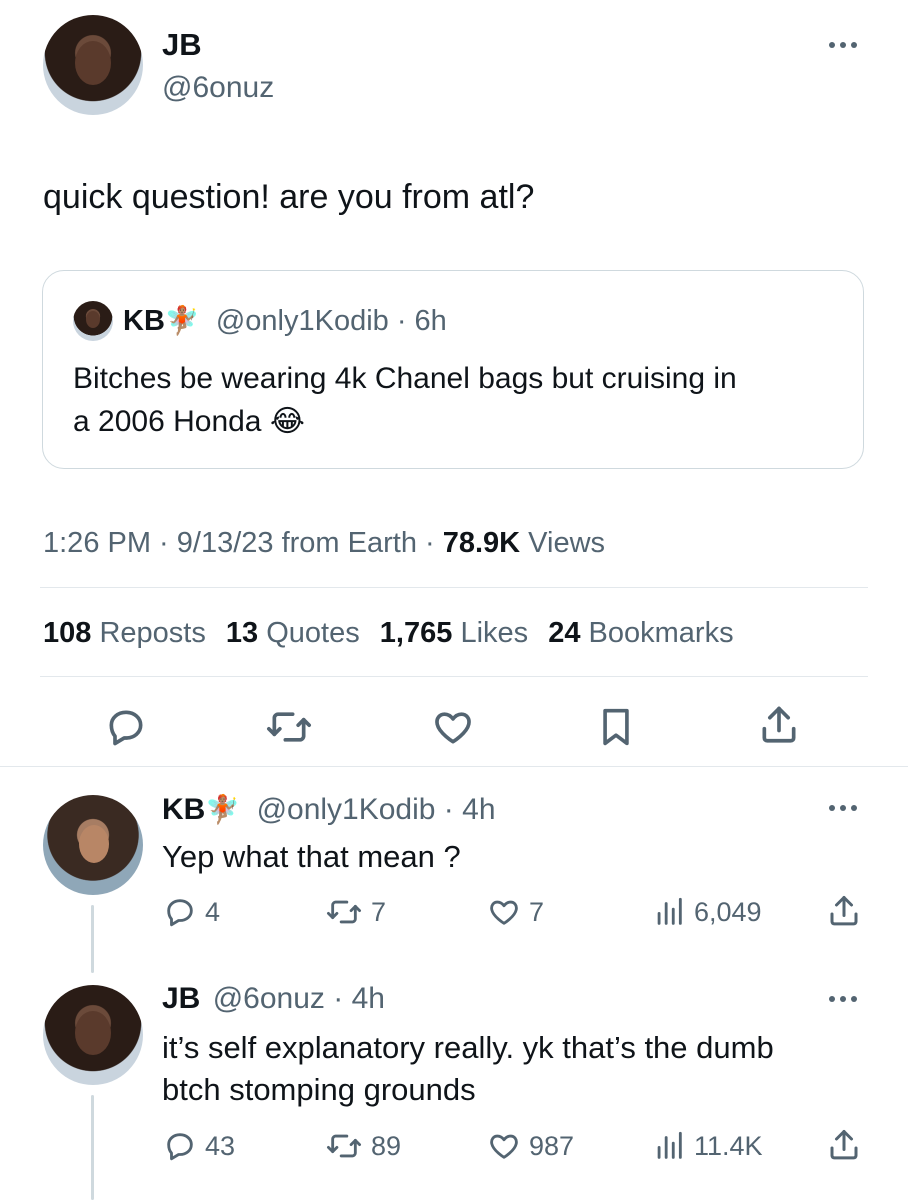 Image resolution: width=908 pixels, height=1200 pixels. Describe the element at coordinates (313, 633) in the screenshot. I see `quotes-label: Quotes` at that location.